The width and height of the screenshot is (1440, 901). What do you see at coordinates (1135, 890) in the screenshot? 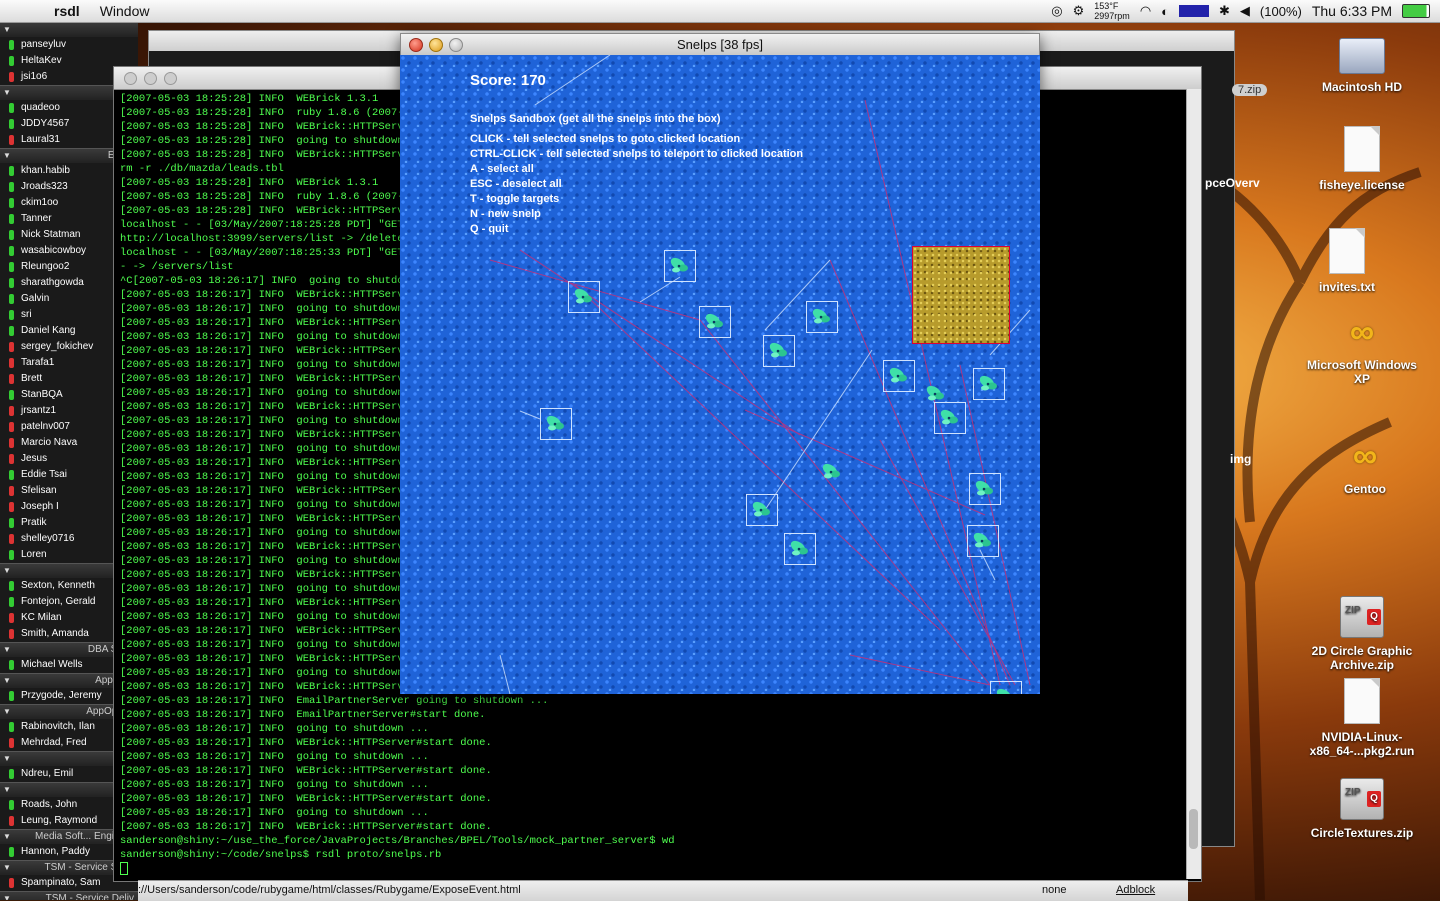
I see `adblock-link: Adblock` at bounding box center [1135, 890].